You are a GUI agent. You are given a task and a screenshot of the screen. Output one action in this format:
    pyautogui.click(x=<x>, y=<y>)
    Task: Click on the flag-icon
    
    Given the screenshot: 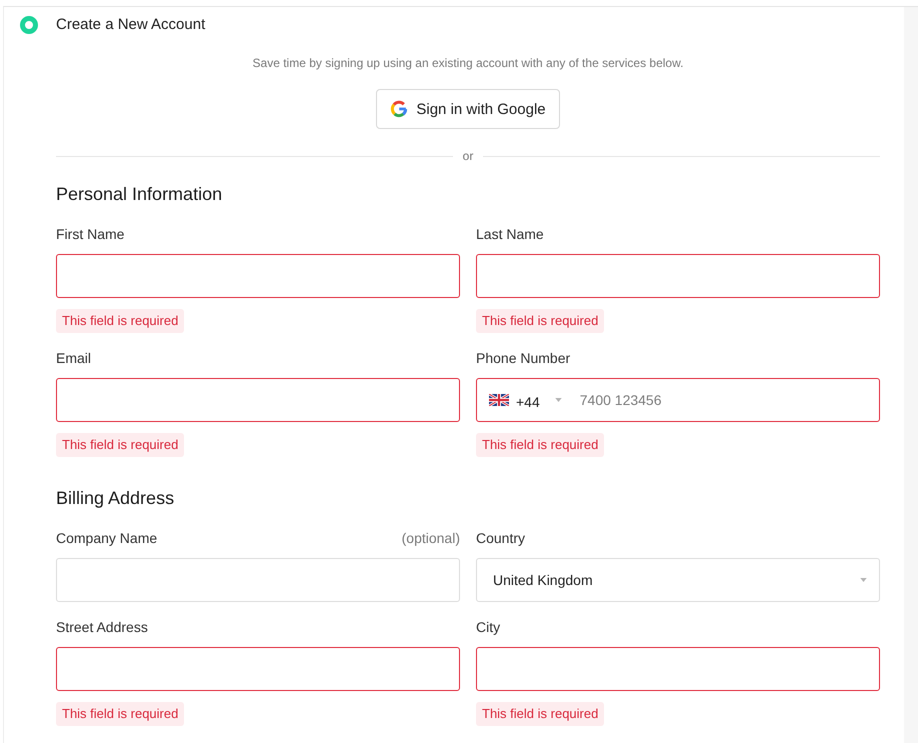 What is the action you would take?
    pyautogui.click(x=499, y=400)
    